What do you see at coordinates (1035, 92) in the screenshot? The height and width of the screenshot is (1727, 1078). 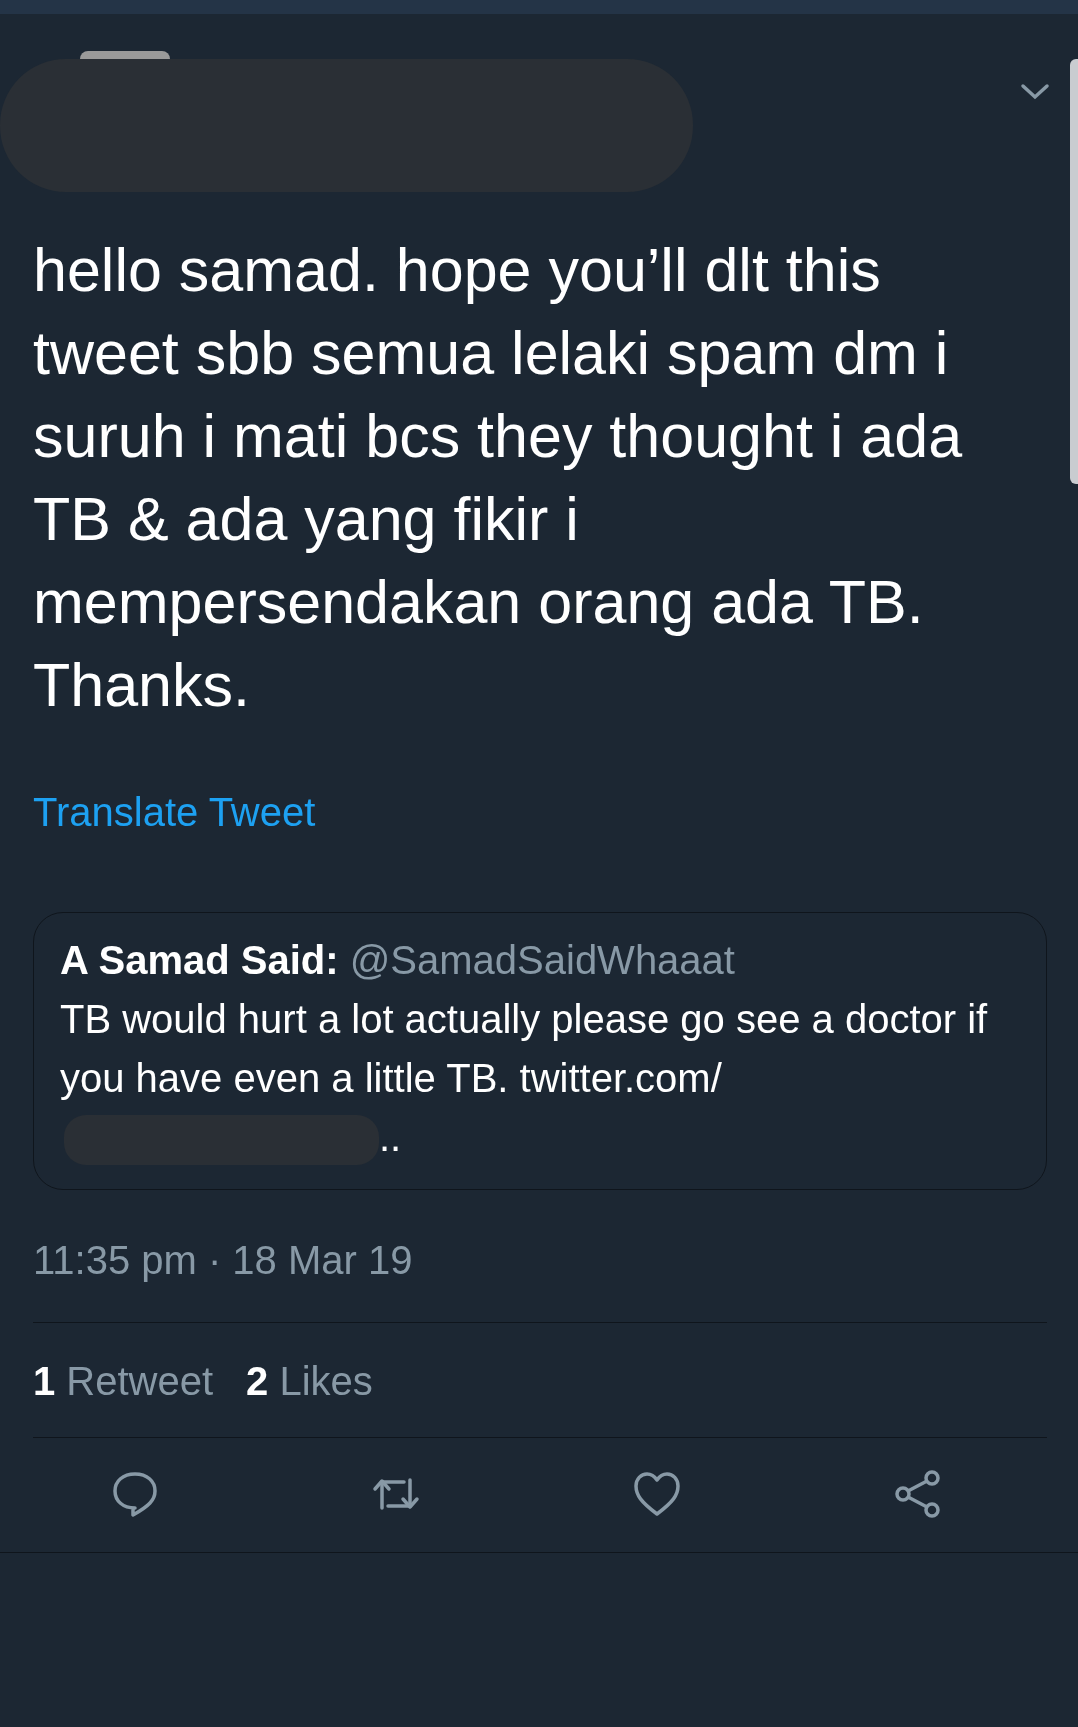 I see `chevron-down-icon` at bounding box center [1035, 92].